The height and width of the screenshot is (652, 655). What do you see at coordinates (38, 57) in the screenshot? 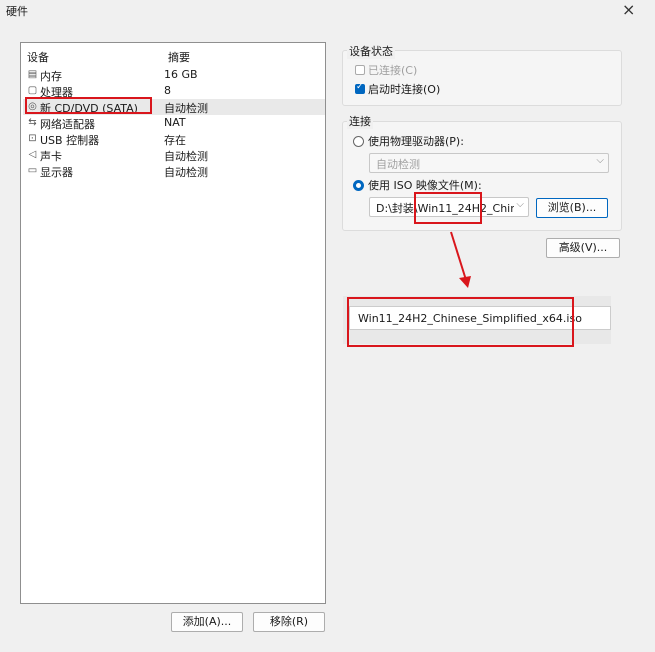
I see `column-header-device: 设备` at bounding box center [38, 57].